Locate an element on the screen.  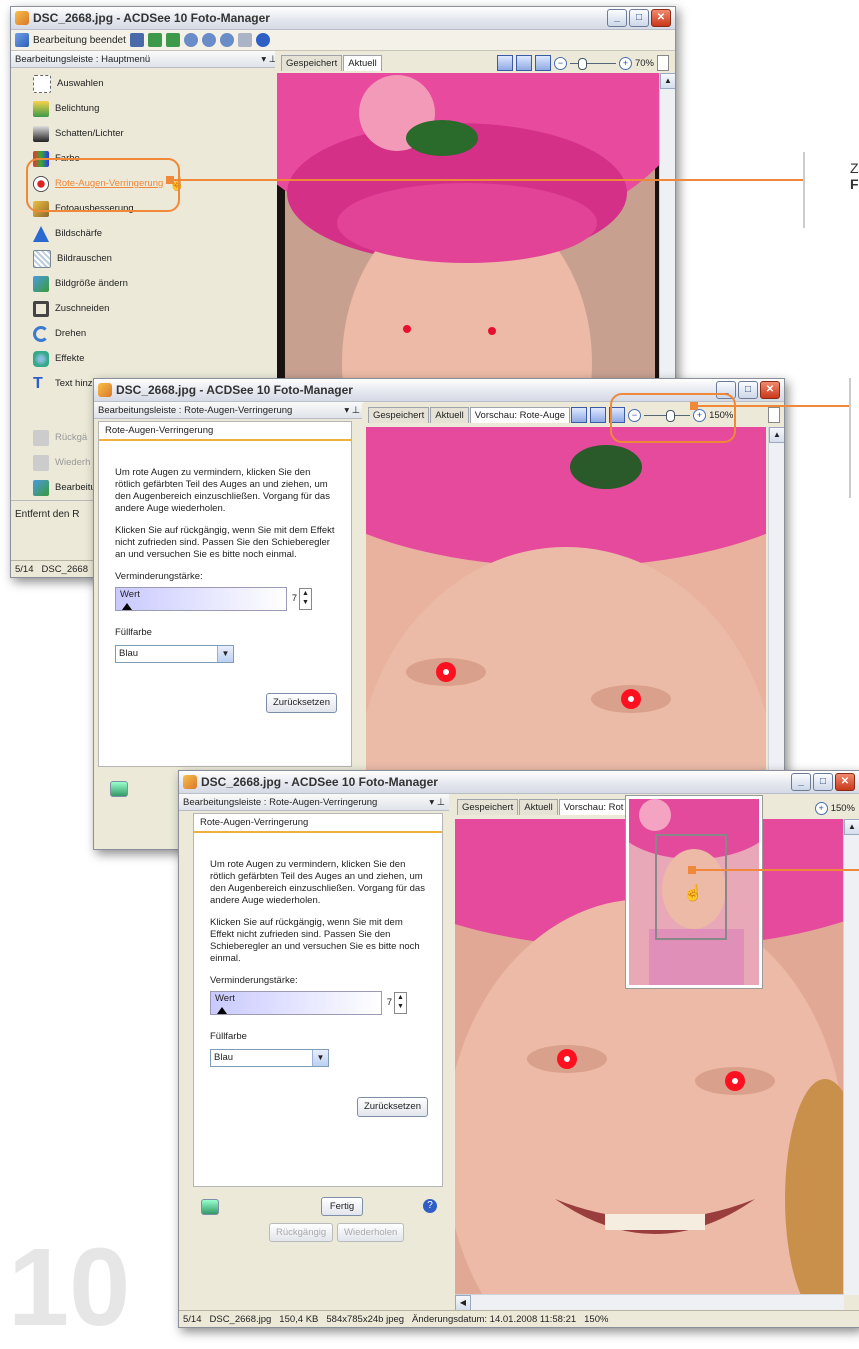
status-filesize: 150,4 KB is located at coordinates (299, 1319).